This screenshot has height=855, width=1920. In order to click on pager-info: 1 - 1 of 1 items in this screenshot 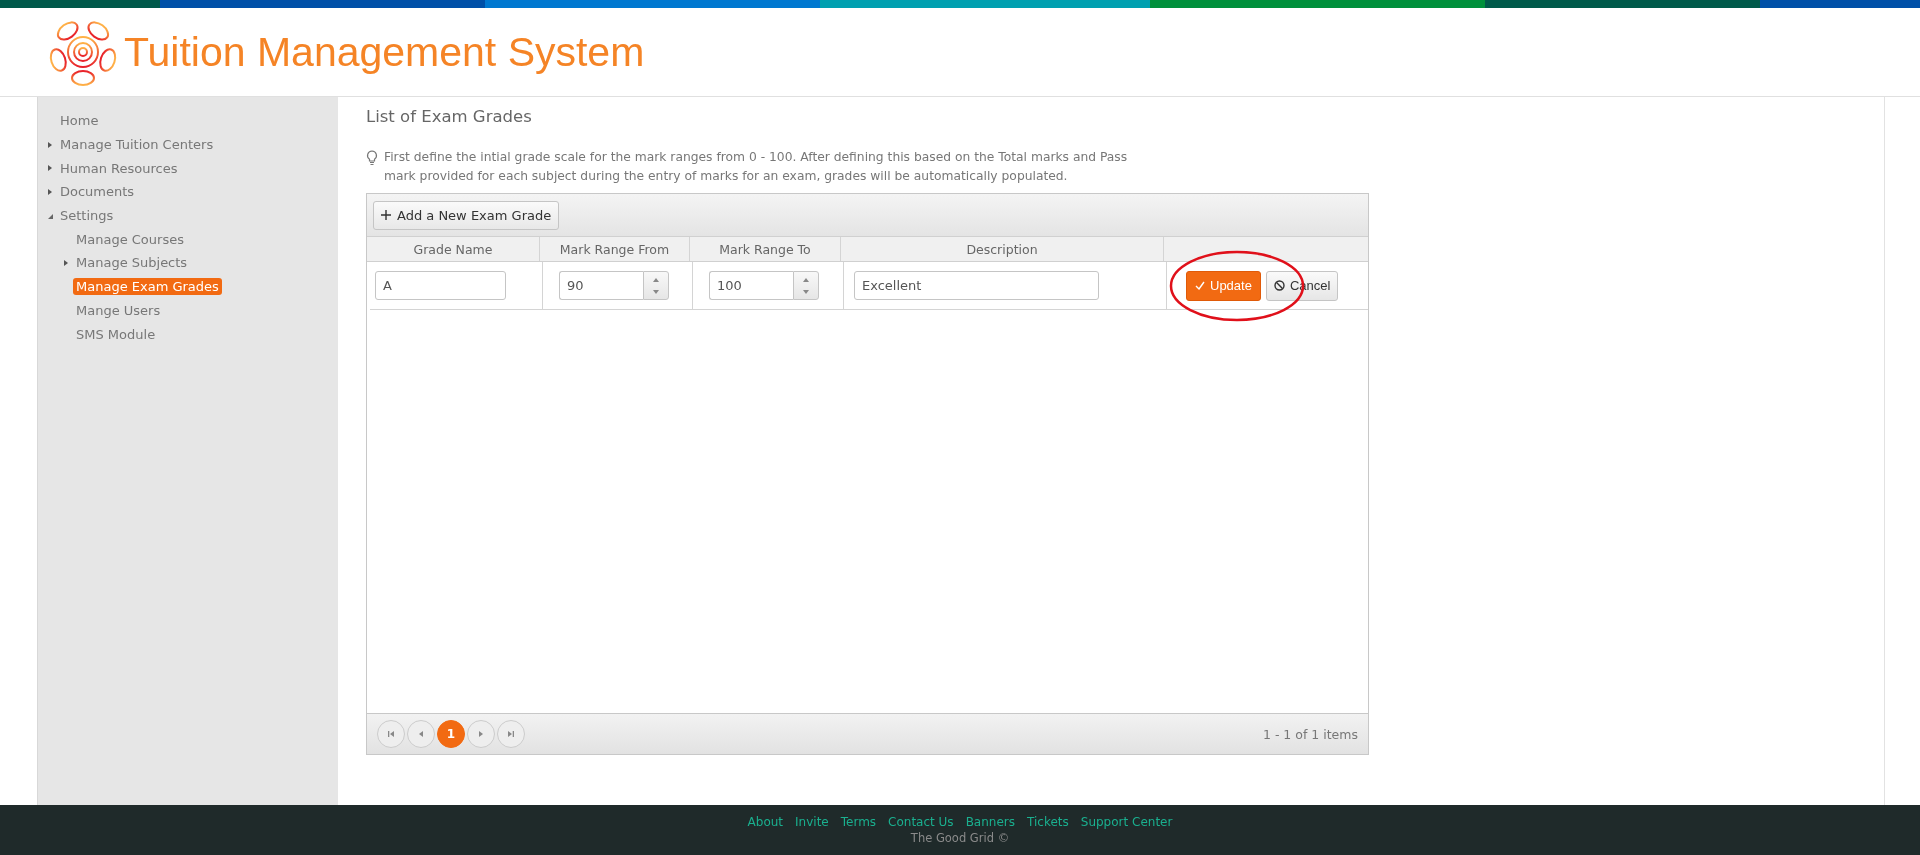, I will do `click(1310, 734)`.